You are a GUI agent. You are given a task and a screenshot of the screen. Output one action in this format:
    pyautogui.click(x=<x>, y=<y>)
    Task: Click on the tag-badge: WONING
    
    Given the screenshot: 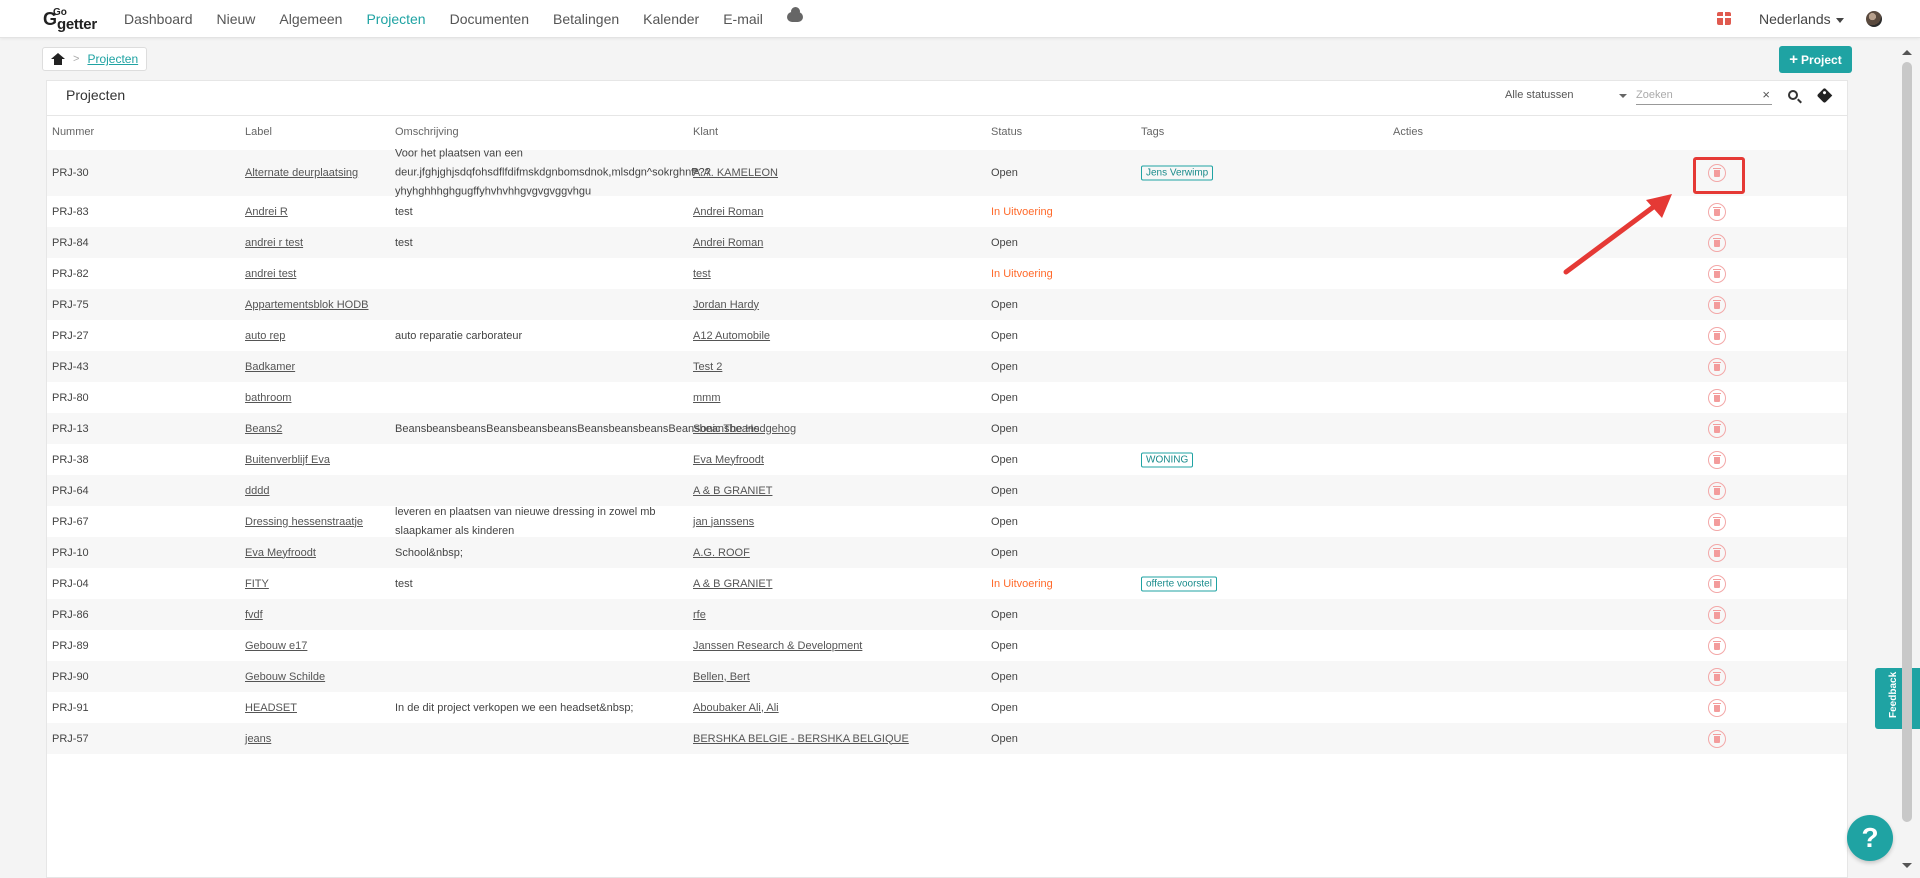 What is the action you would take?
    pyautogui.click(x=1167, y=459)
    